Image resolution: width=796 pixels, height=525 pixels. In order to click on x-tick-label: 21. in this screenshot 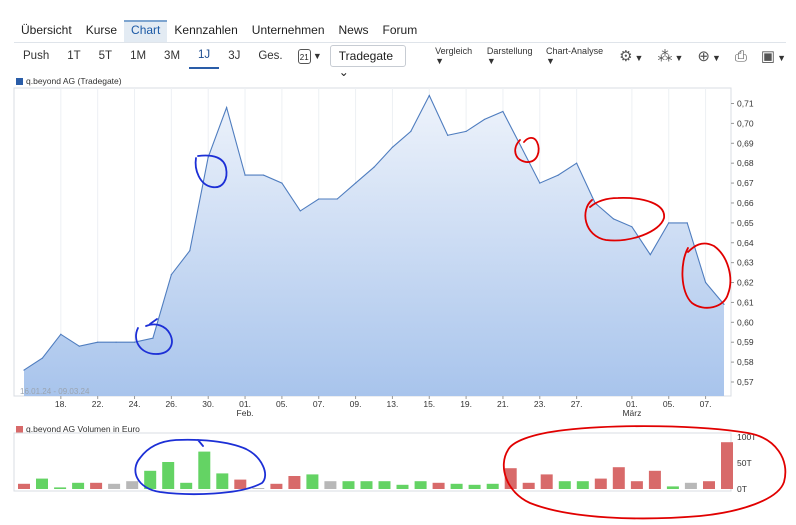, I will do `click(503, 404)`.